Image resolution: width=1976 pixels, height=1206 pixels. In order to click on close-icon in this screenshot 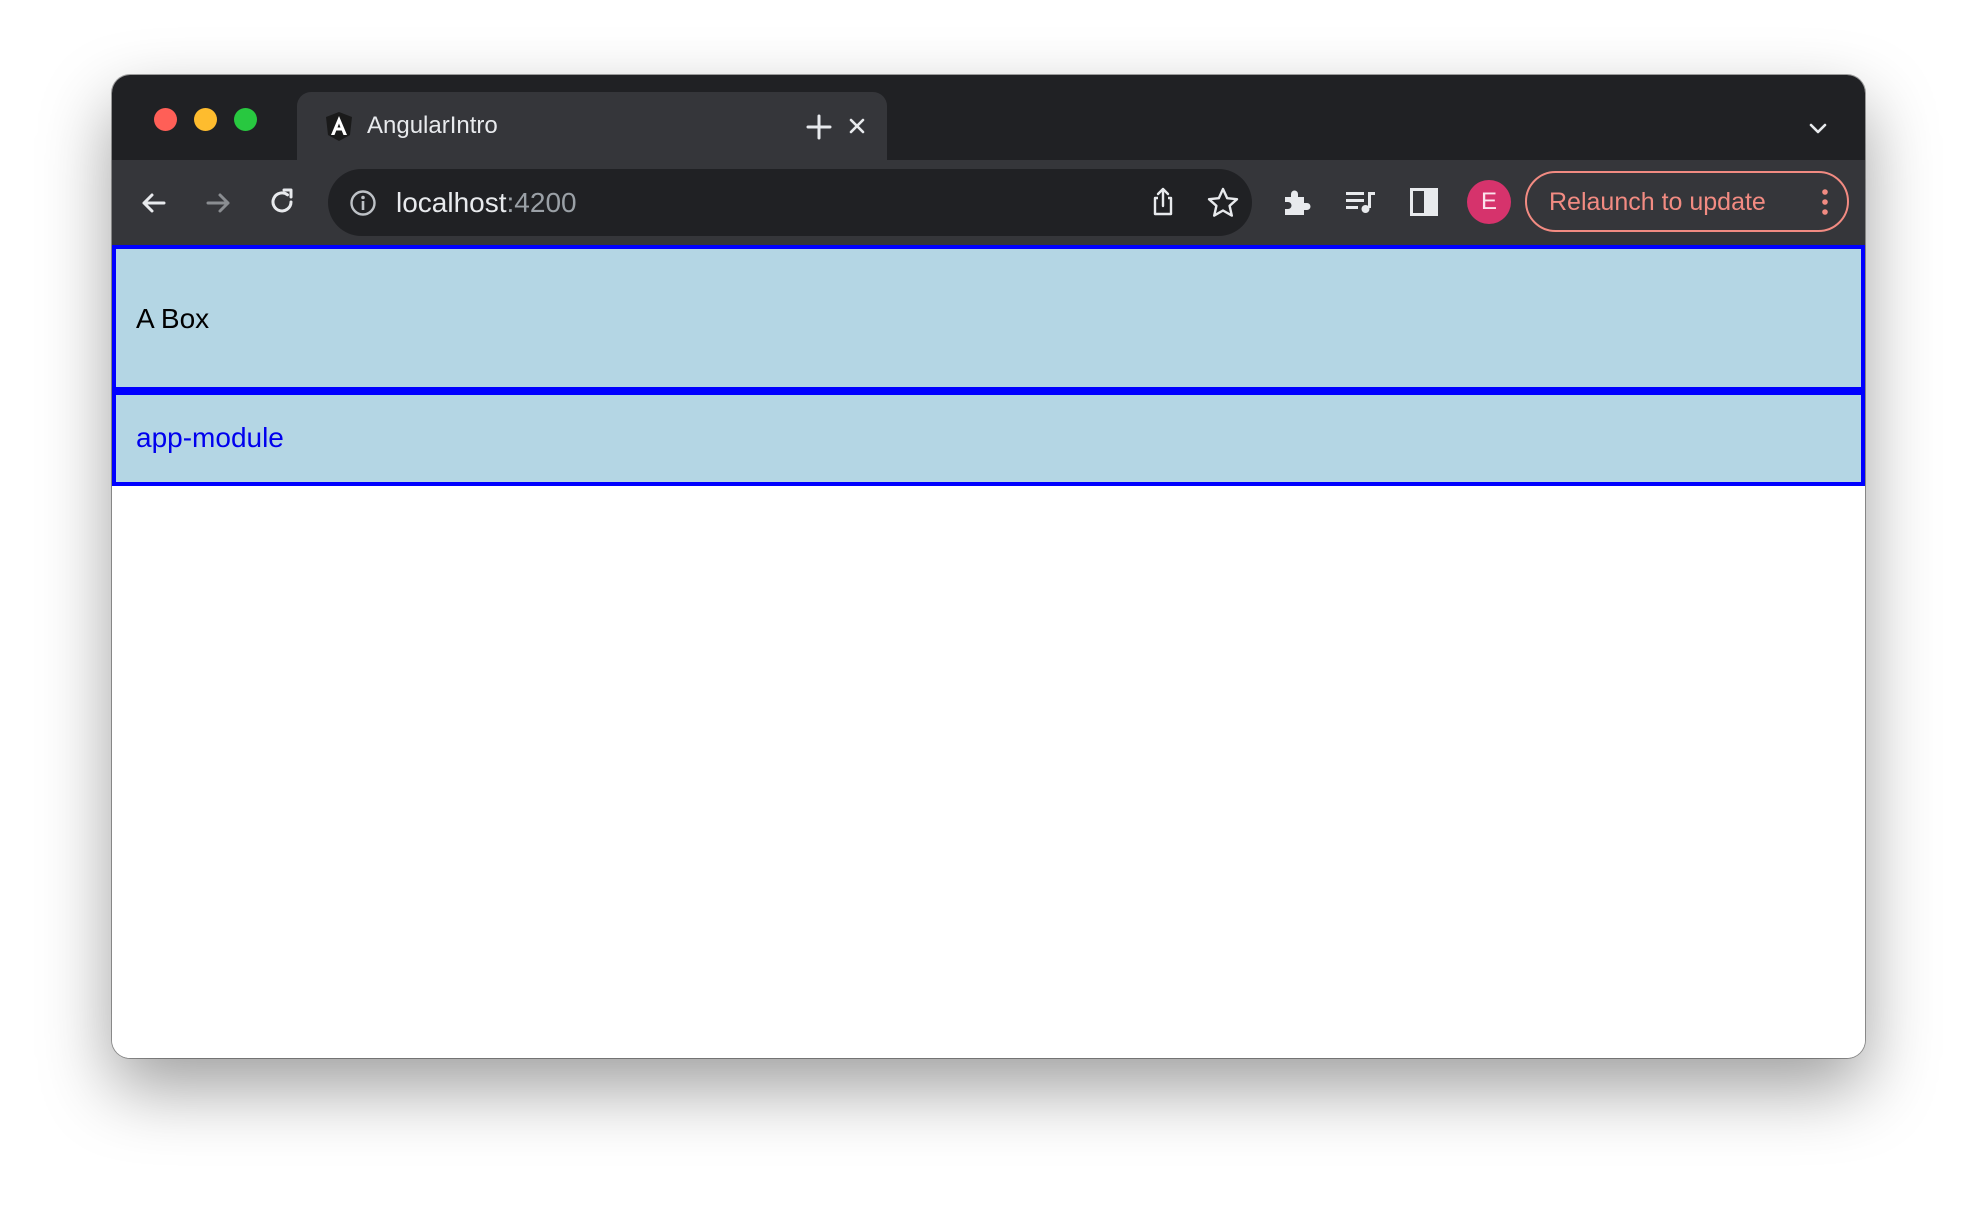, I will do `click(857, 126)`.